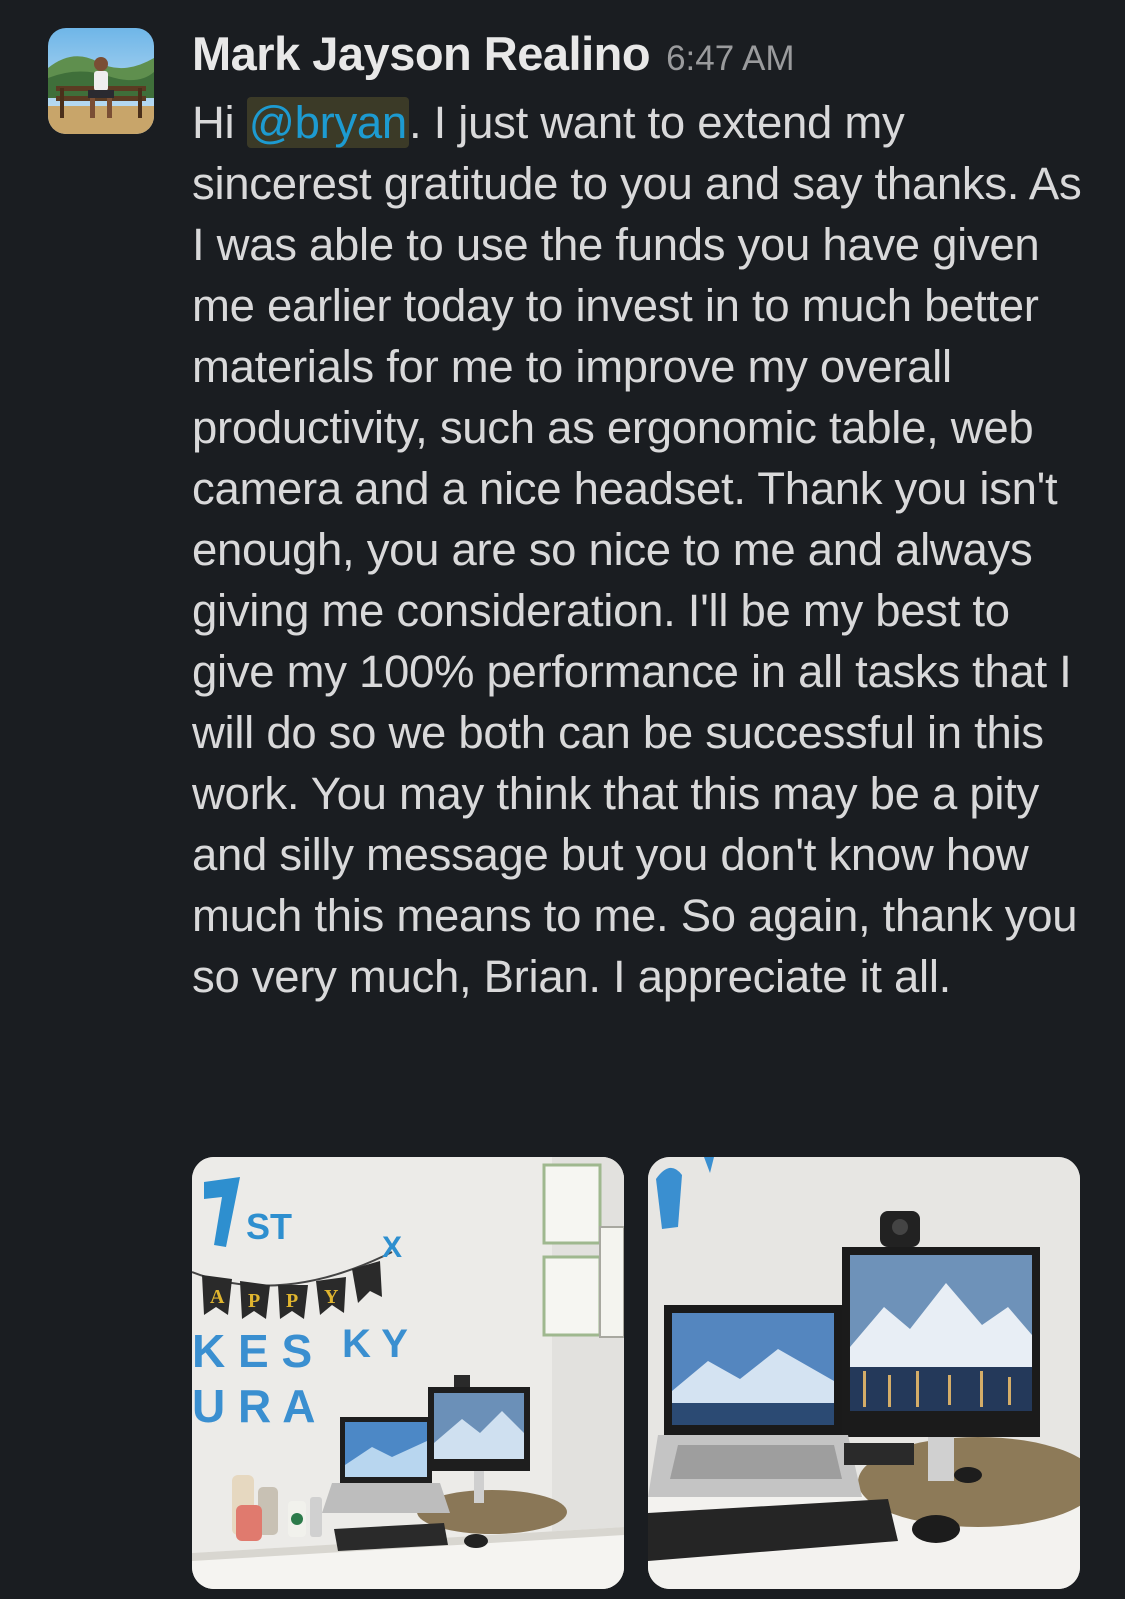 The height and width of the screenshot is (1599, 1125). I want to click on image-attachment-1: ST A P P Y X K E S K Y U R A, so click(408, 1373).